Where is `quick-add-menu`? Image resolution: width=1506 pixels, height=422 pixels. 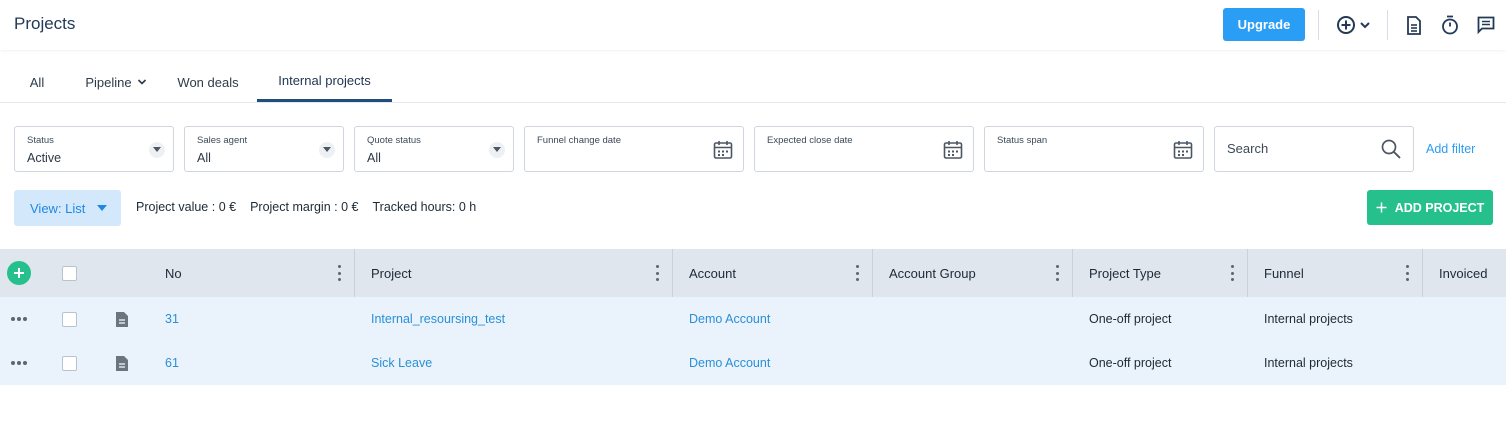
quick-add-menu is located at coordinates (1353, 25).